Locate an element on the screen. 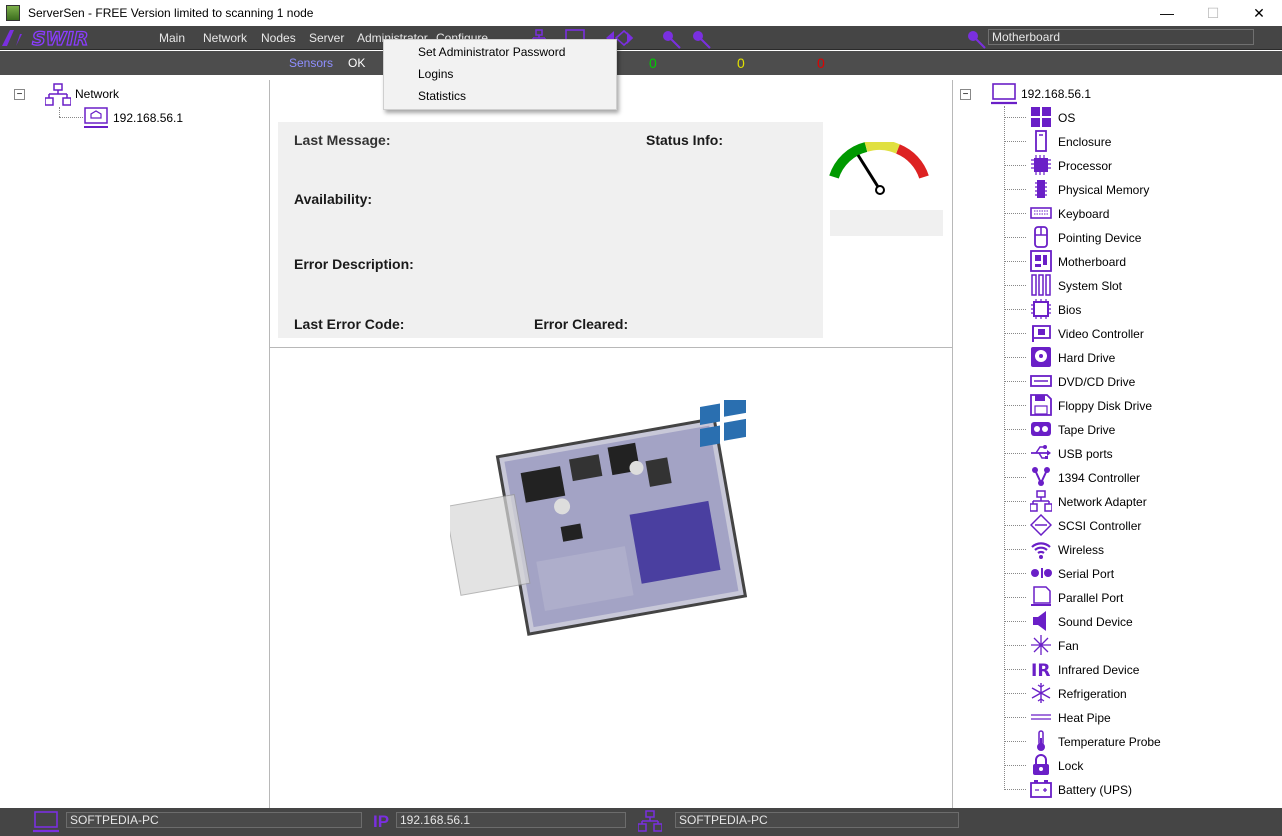 The image size is (1282, 836). menu-statistics: Statistics is located at coordinates (442, 96).